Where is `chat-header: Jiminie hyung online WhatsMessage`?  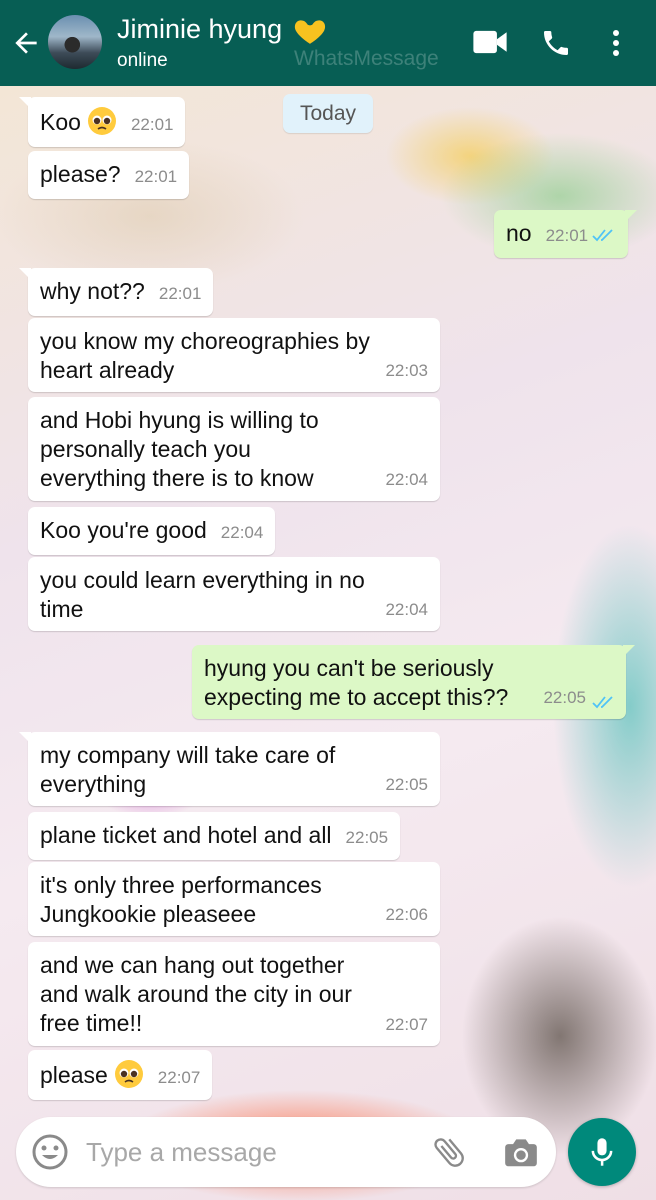 chat-header: Jiminie hyung online WhatsMessage is located at coordinates (328, 43).